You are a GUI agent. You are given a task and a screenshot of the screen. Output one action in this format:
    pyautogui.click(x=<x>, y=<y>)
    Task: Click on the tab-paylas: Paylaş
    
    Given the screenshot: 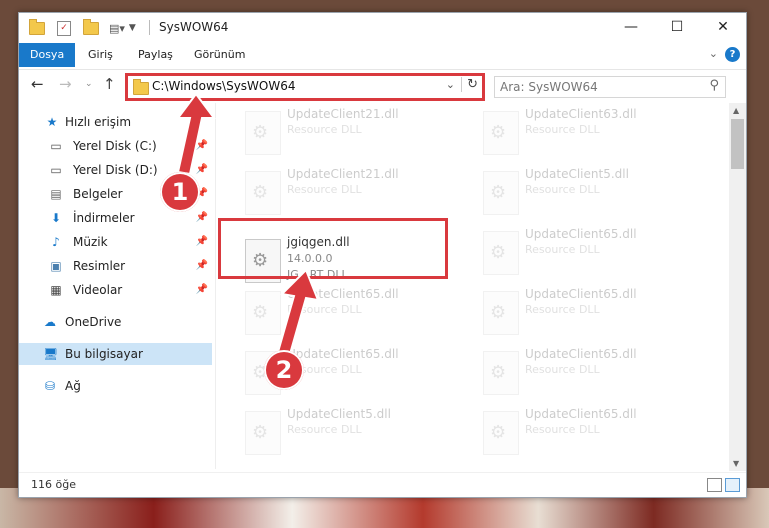 What is the action you would take?
    pyautogui.click(x=155, y=55)
    